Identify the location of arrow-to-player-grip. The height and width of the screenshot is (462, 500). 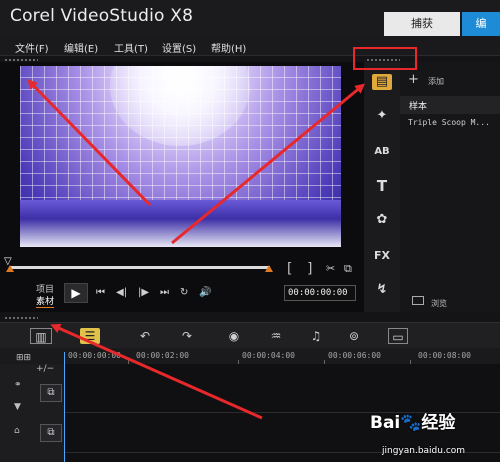
(89, 143).